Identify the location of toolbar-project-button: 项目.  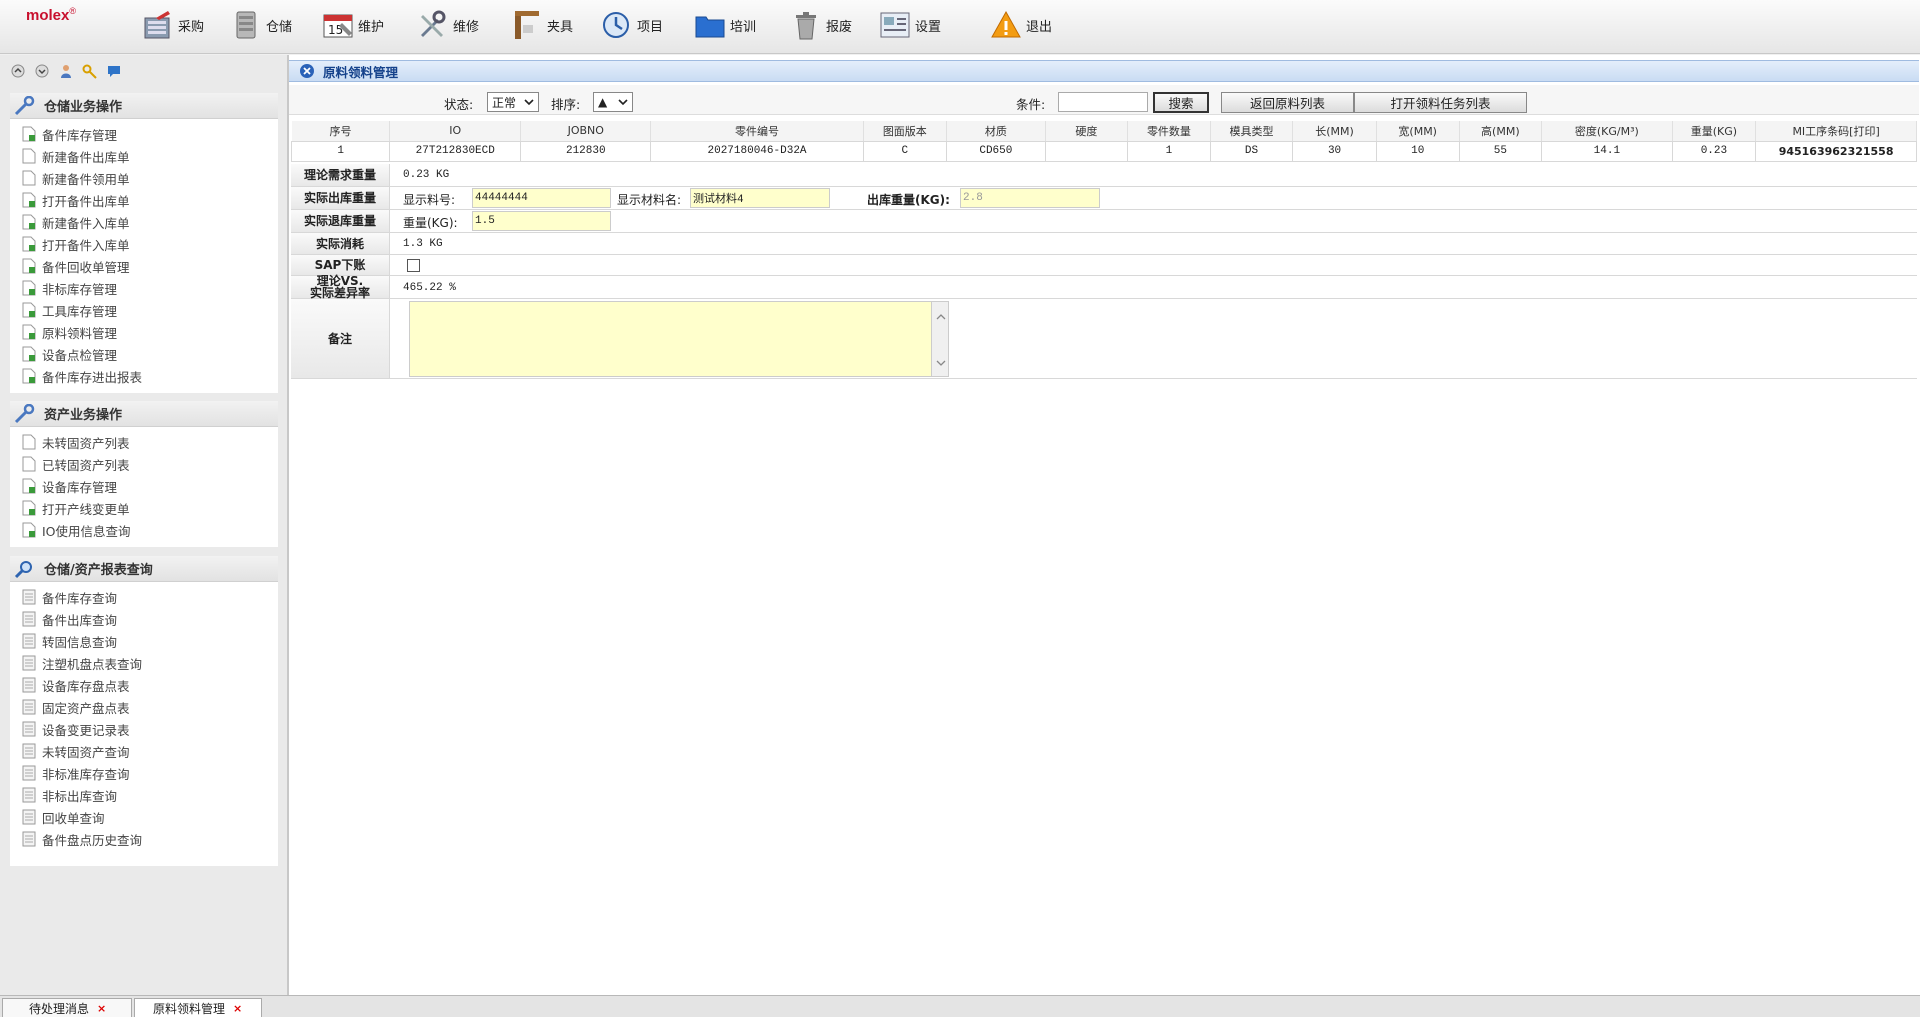
(632, 25).